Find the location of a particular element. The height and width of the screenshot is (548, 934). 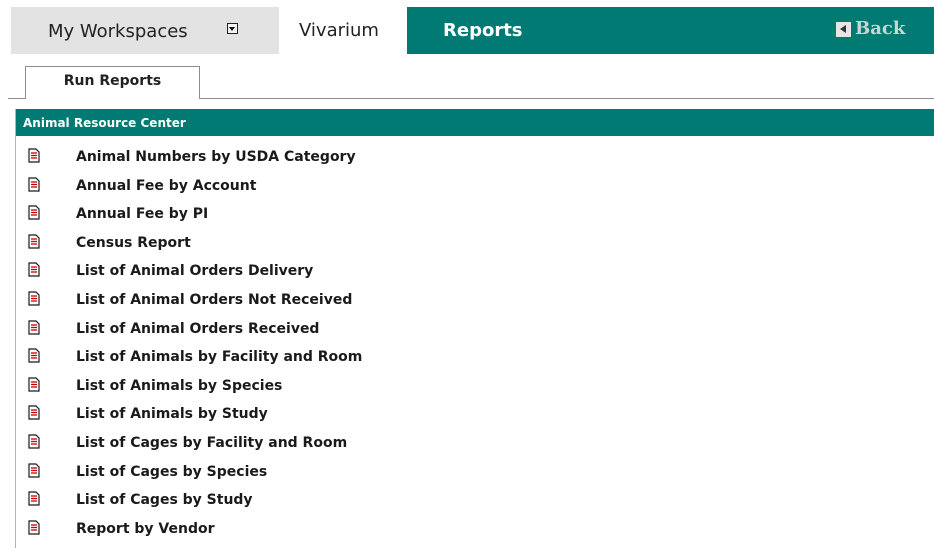

back-label: Back is located at coordinates (880, 28).